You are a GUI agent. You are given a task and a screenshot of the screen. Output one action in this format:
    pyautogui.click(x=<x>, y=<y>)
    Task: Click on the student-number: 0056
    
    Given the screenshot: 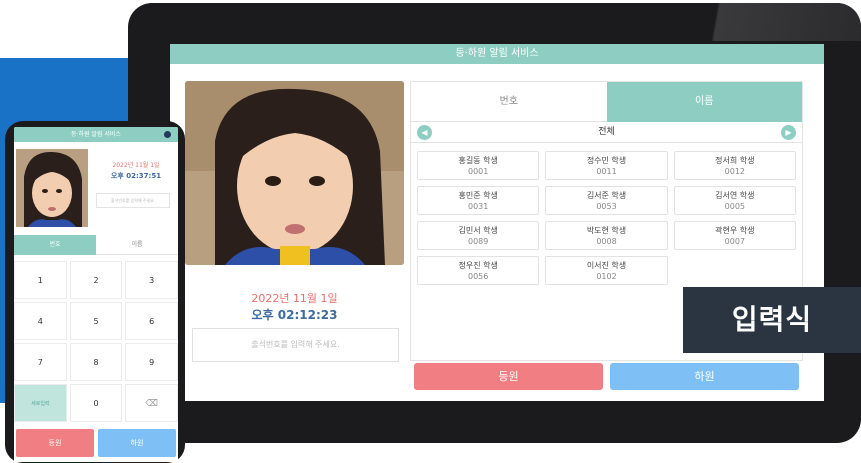 What is the action you would take?
    pyautogui.click(x=478, y=276)
    